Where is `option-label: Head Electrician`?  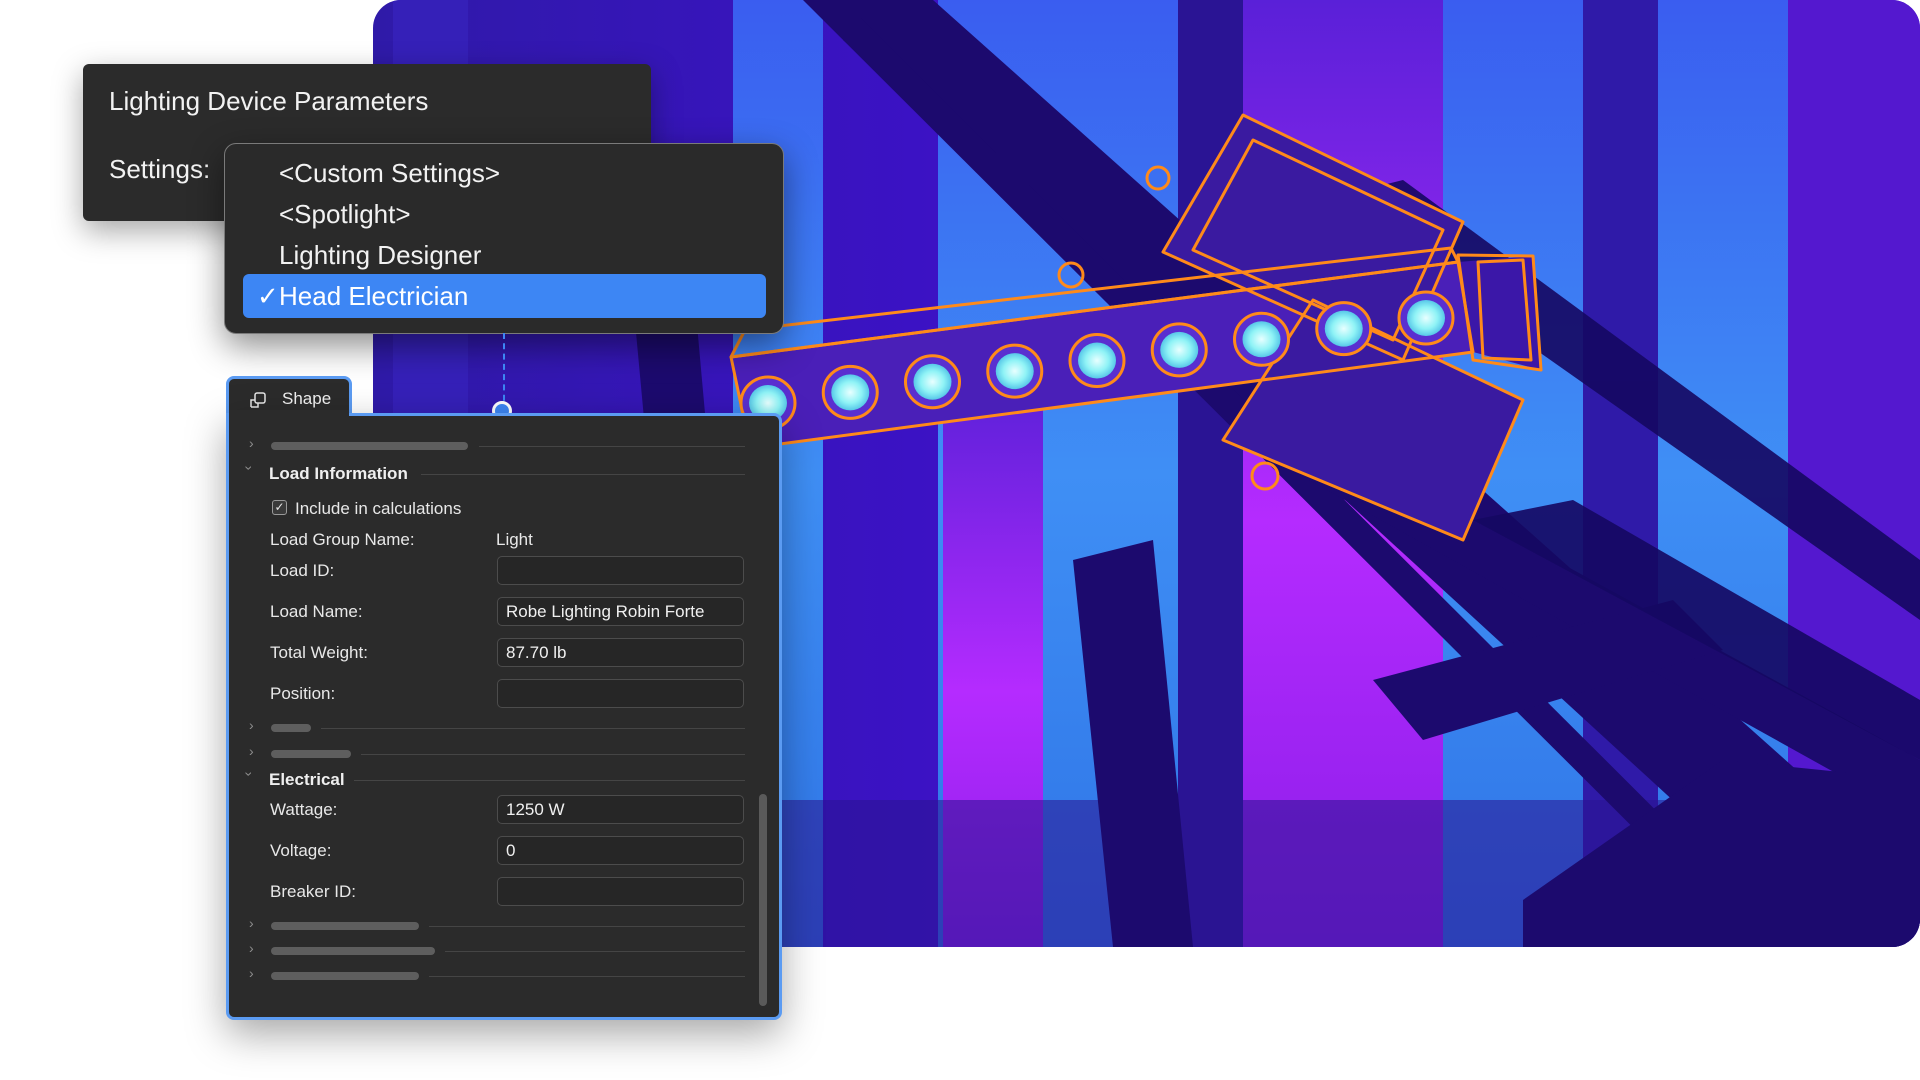
option-label: Head Electrician is located at coordinates (374, 296).